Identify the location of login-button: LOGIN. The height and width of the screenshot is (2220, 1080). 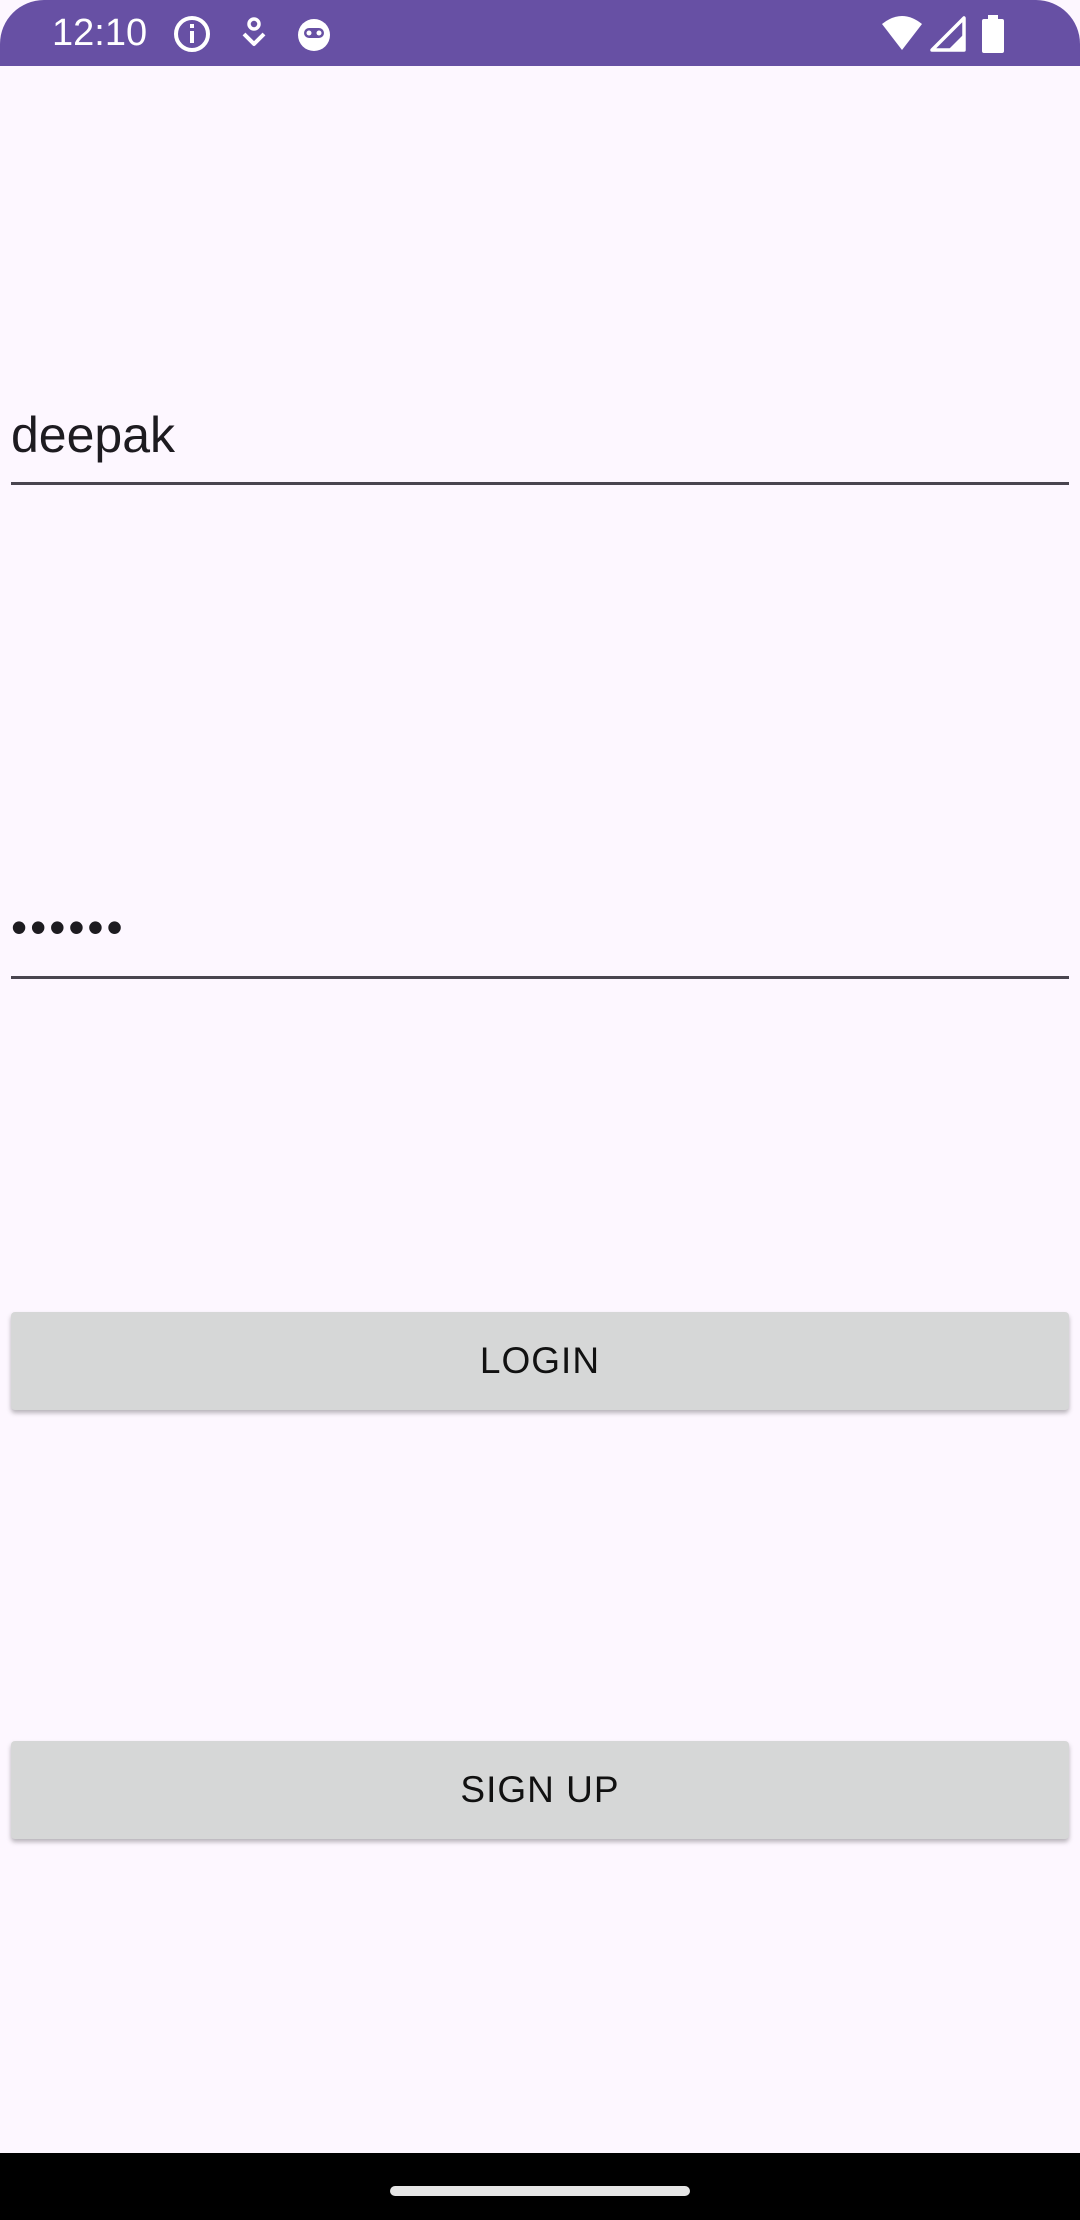
(540, 1361).